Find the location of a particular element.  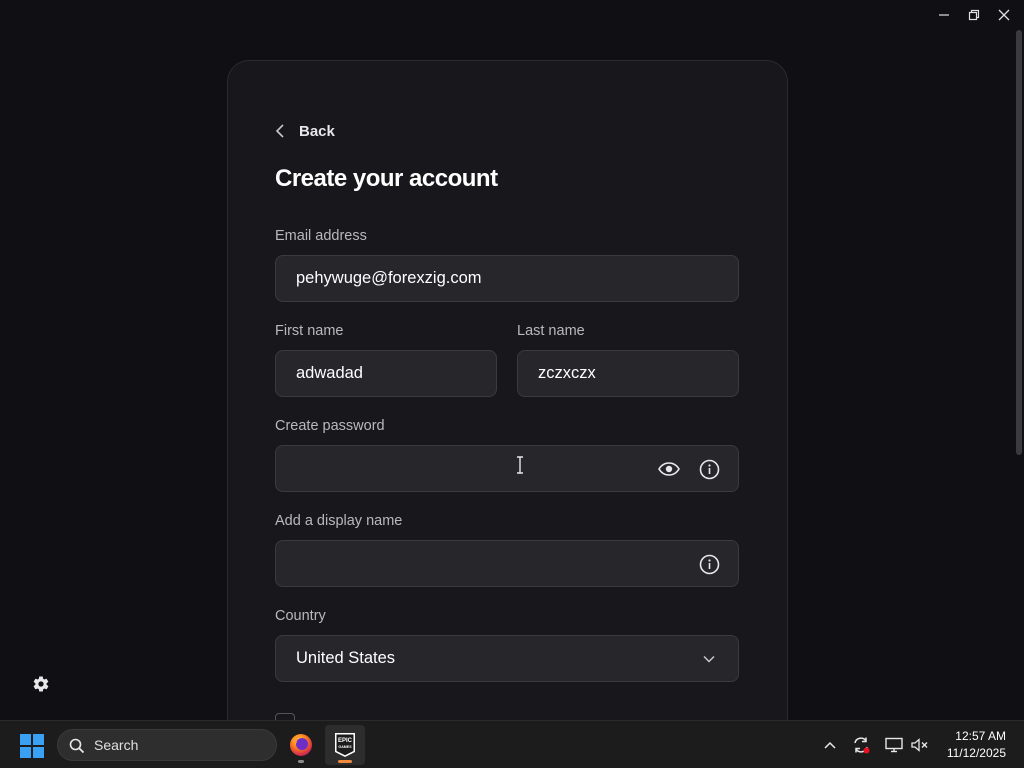

display-name-field is located at coordinates (507, 563).